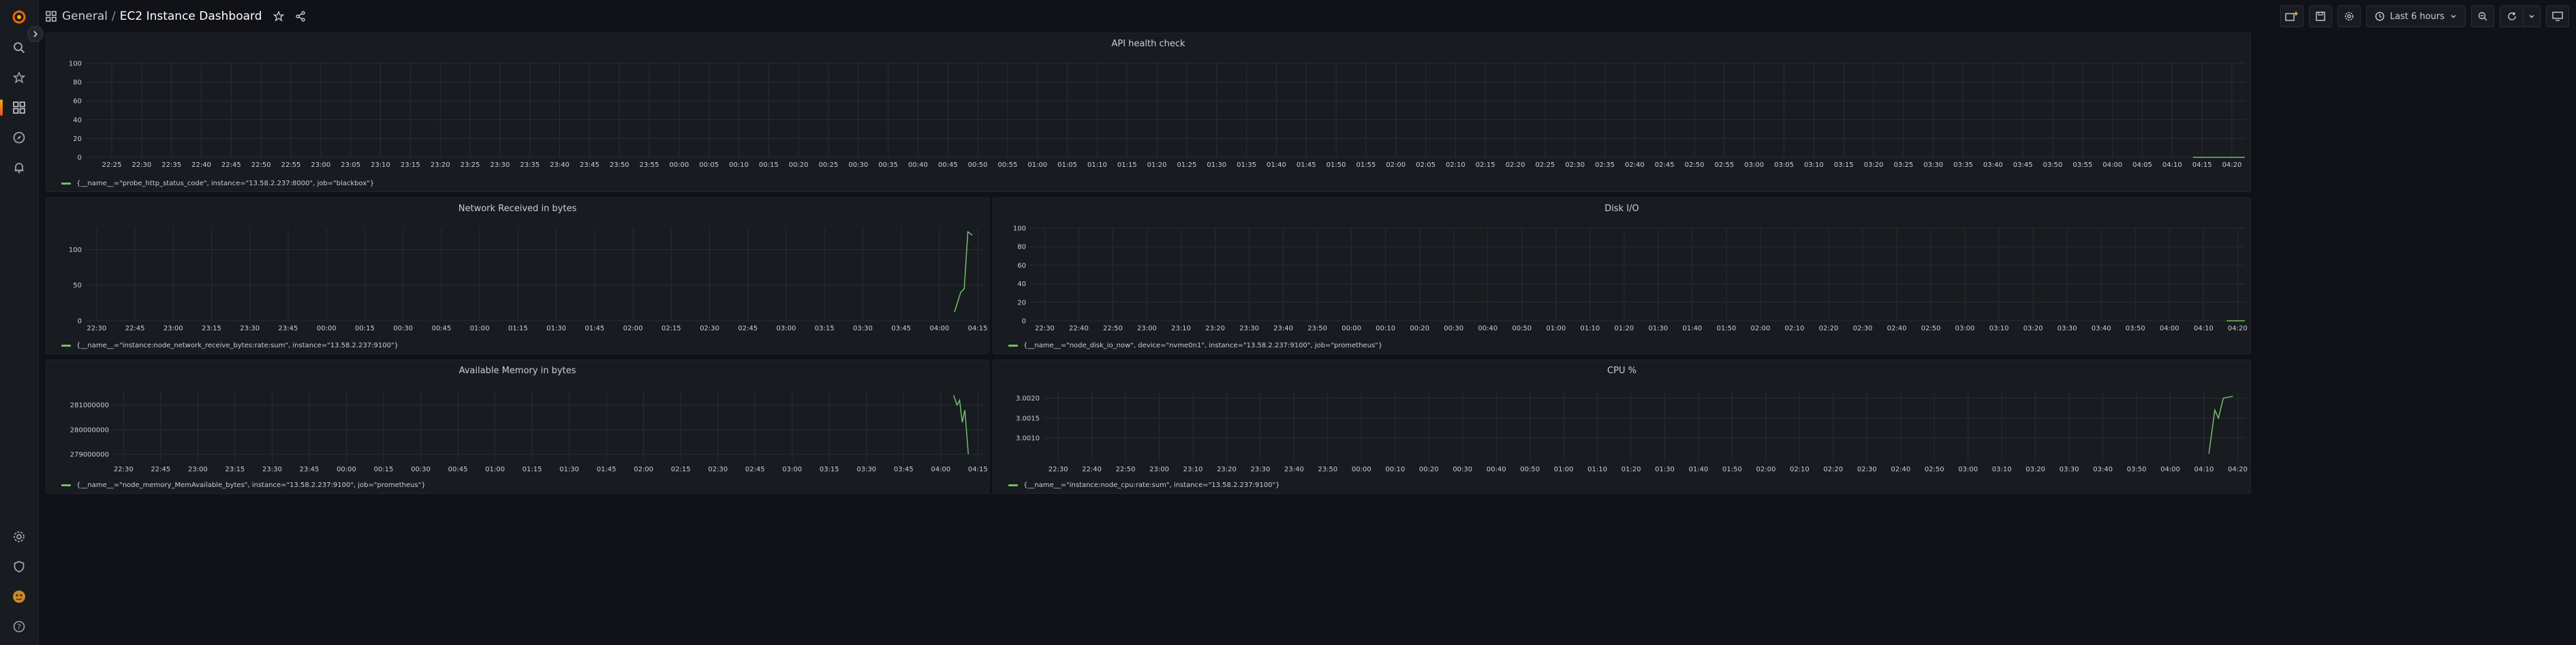 This screenshot has width=2576, height=645. I want to click on time-picker-button: Last 6 hours, so click(2415, 16).